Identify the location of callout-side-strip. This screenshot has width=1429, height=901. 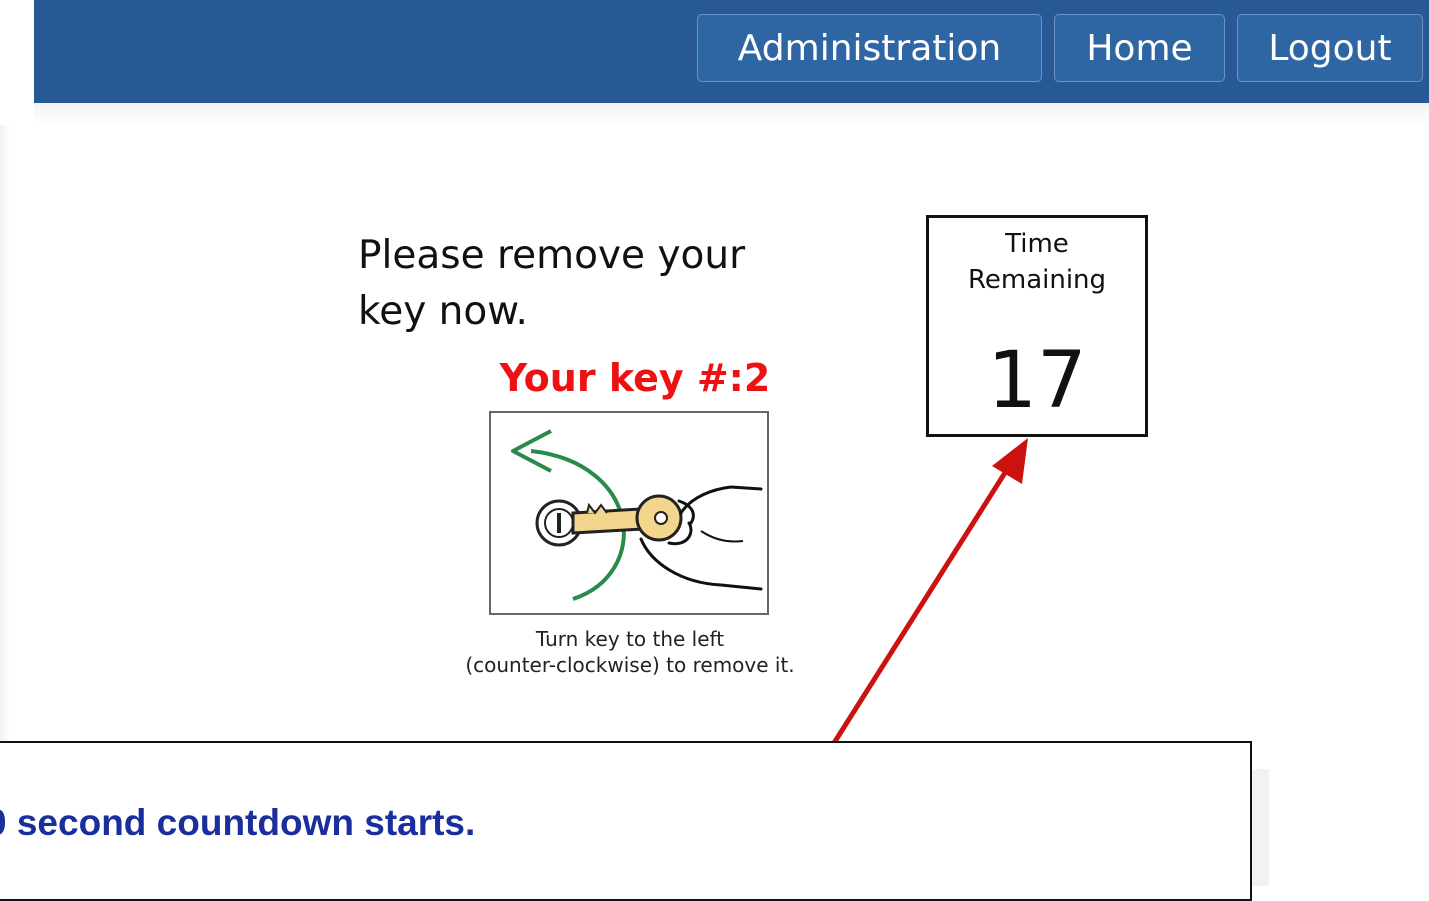
(1260, 827).